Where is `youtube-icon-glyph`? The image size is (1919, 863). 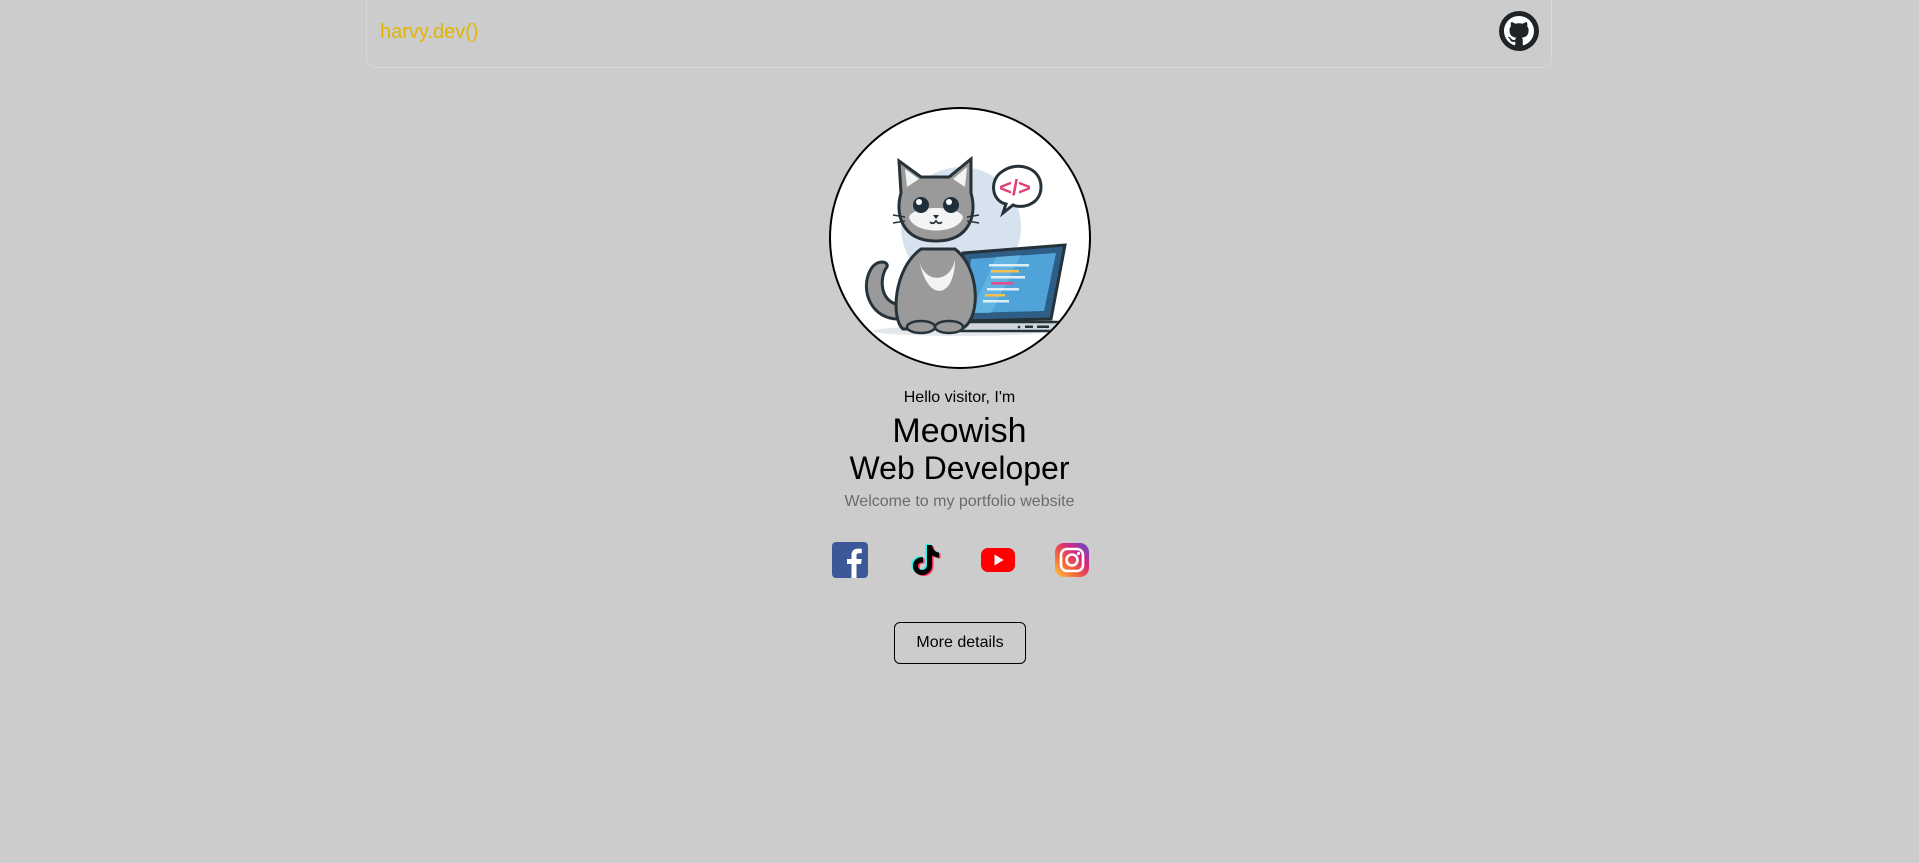 youtube-icon-glyph is located at coordinates (998, 560).